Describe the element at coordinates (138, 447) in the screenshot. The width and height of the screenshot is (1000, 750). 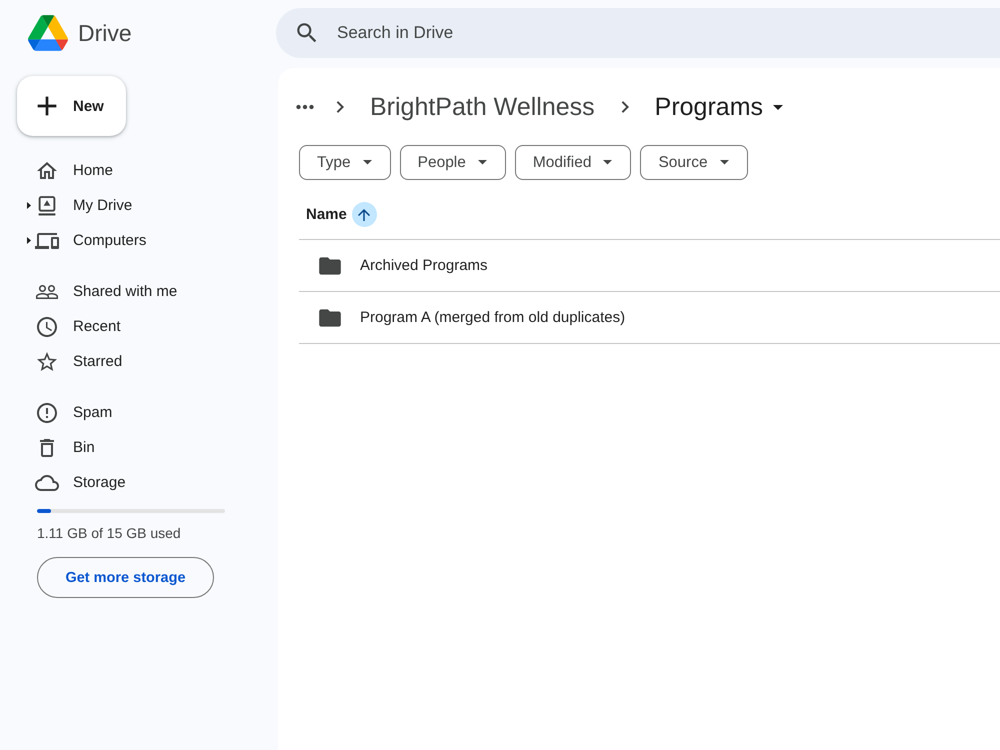
I see `sidebar-item: Bin` at that location.